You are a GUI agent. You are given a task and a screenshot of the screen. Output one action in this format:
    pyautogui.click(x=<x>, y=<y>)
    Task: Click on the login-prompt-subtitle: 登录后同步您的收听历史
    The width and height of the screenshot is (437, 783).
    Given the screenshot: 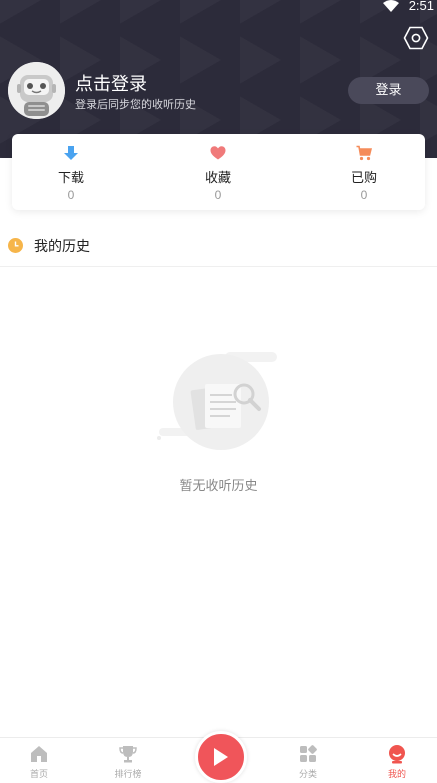 What is the action you would take?
    pyautogui.click(x=135, y=104)
    